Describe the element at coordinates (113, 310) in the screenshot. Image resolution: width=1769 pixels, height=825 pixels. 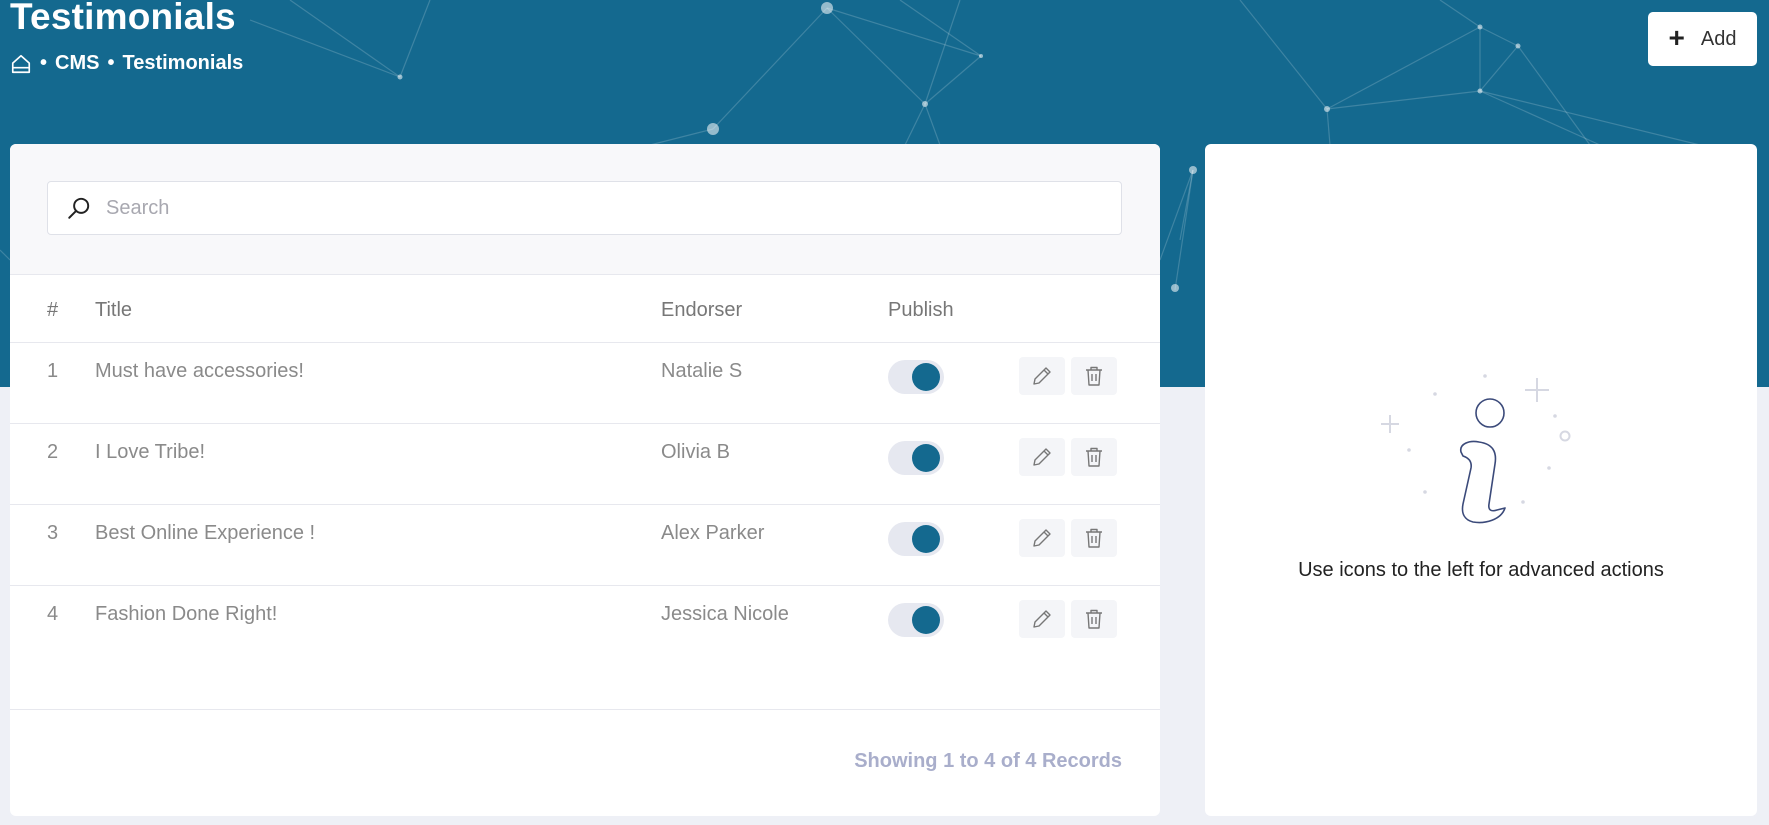
I see `column-header-title: Title` at that location.